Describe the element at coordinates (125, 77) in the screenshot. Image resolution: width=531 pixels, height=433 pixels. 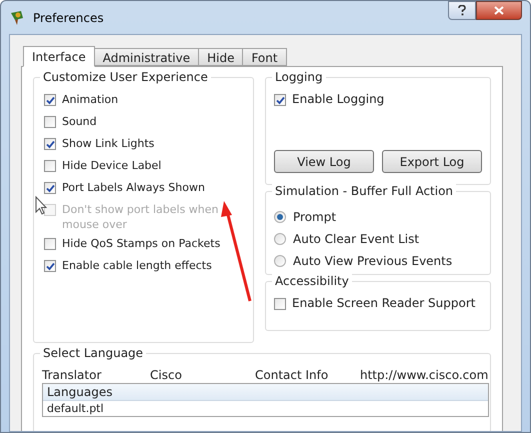
I see `group-title: Customize User Experience` at that location.